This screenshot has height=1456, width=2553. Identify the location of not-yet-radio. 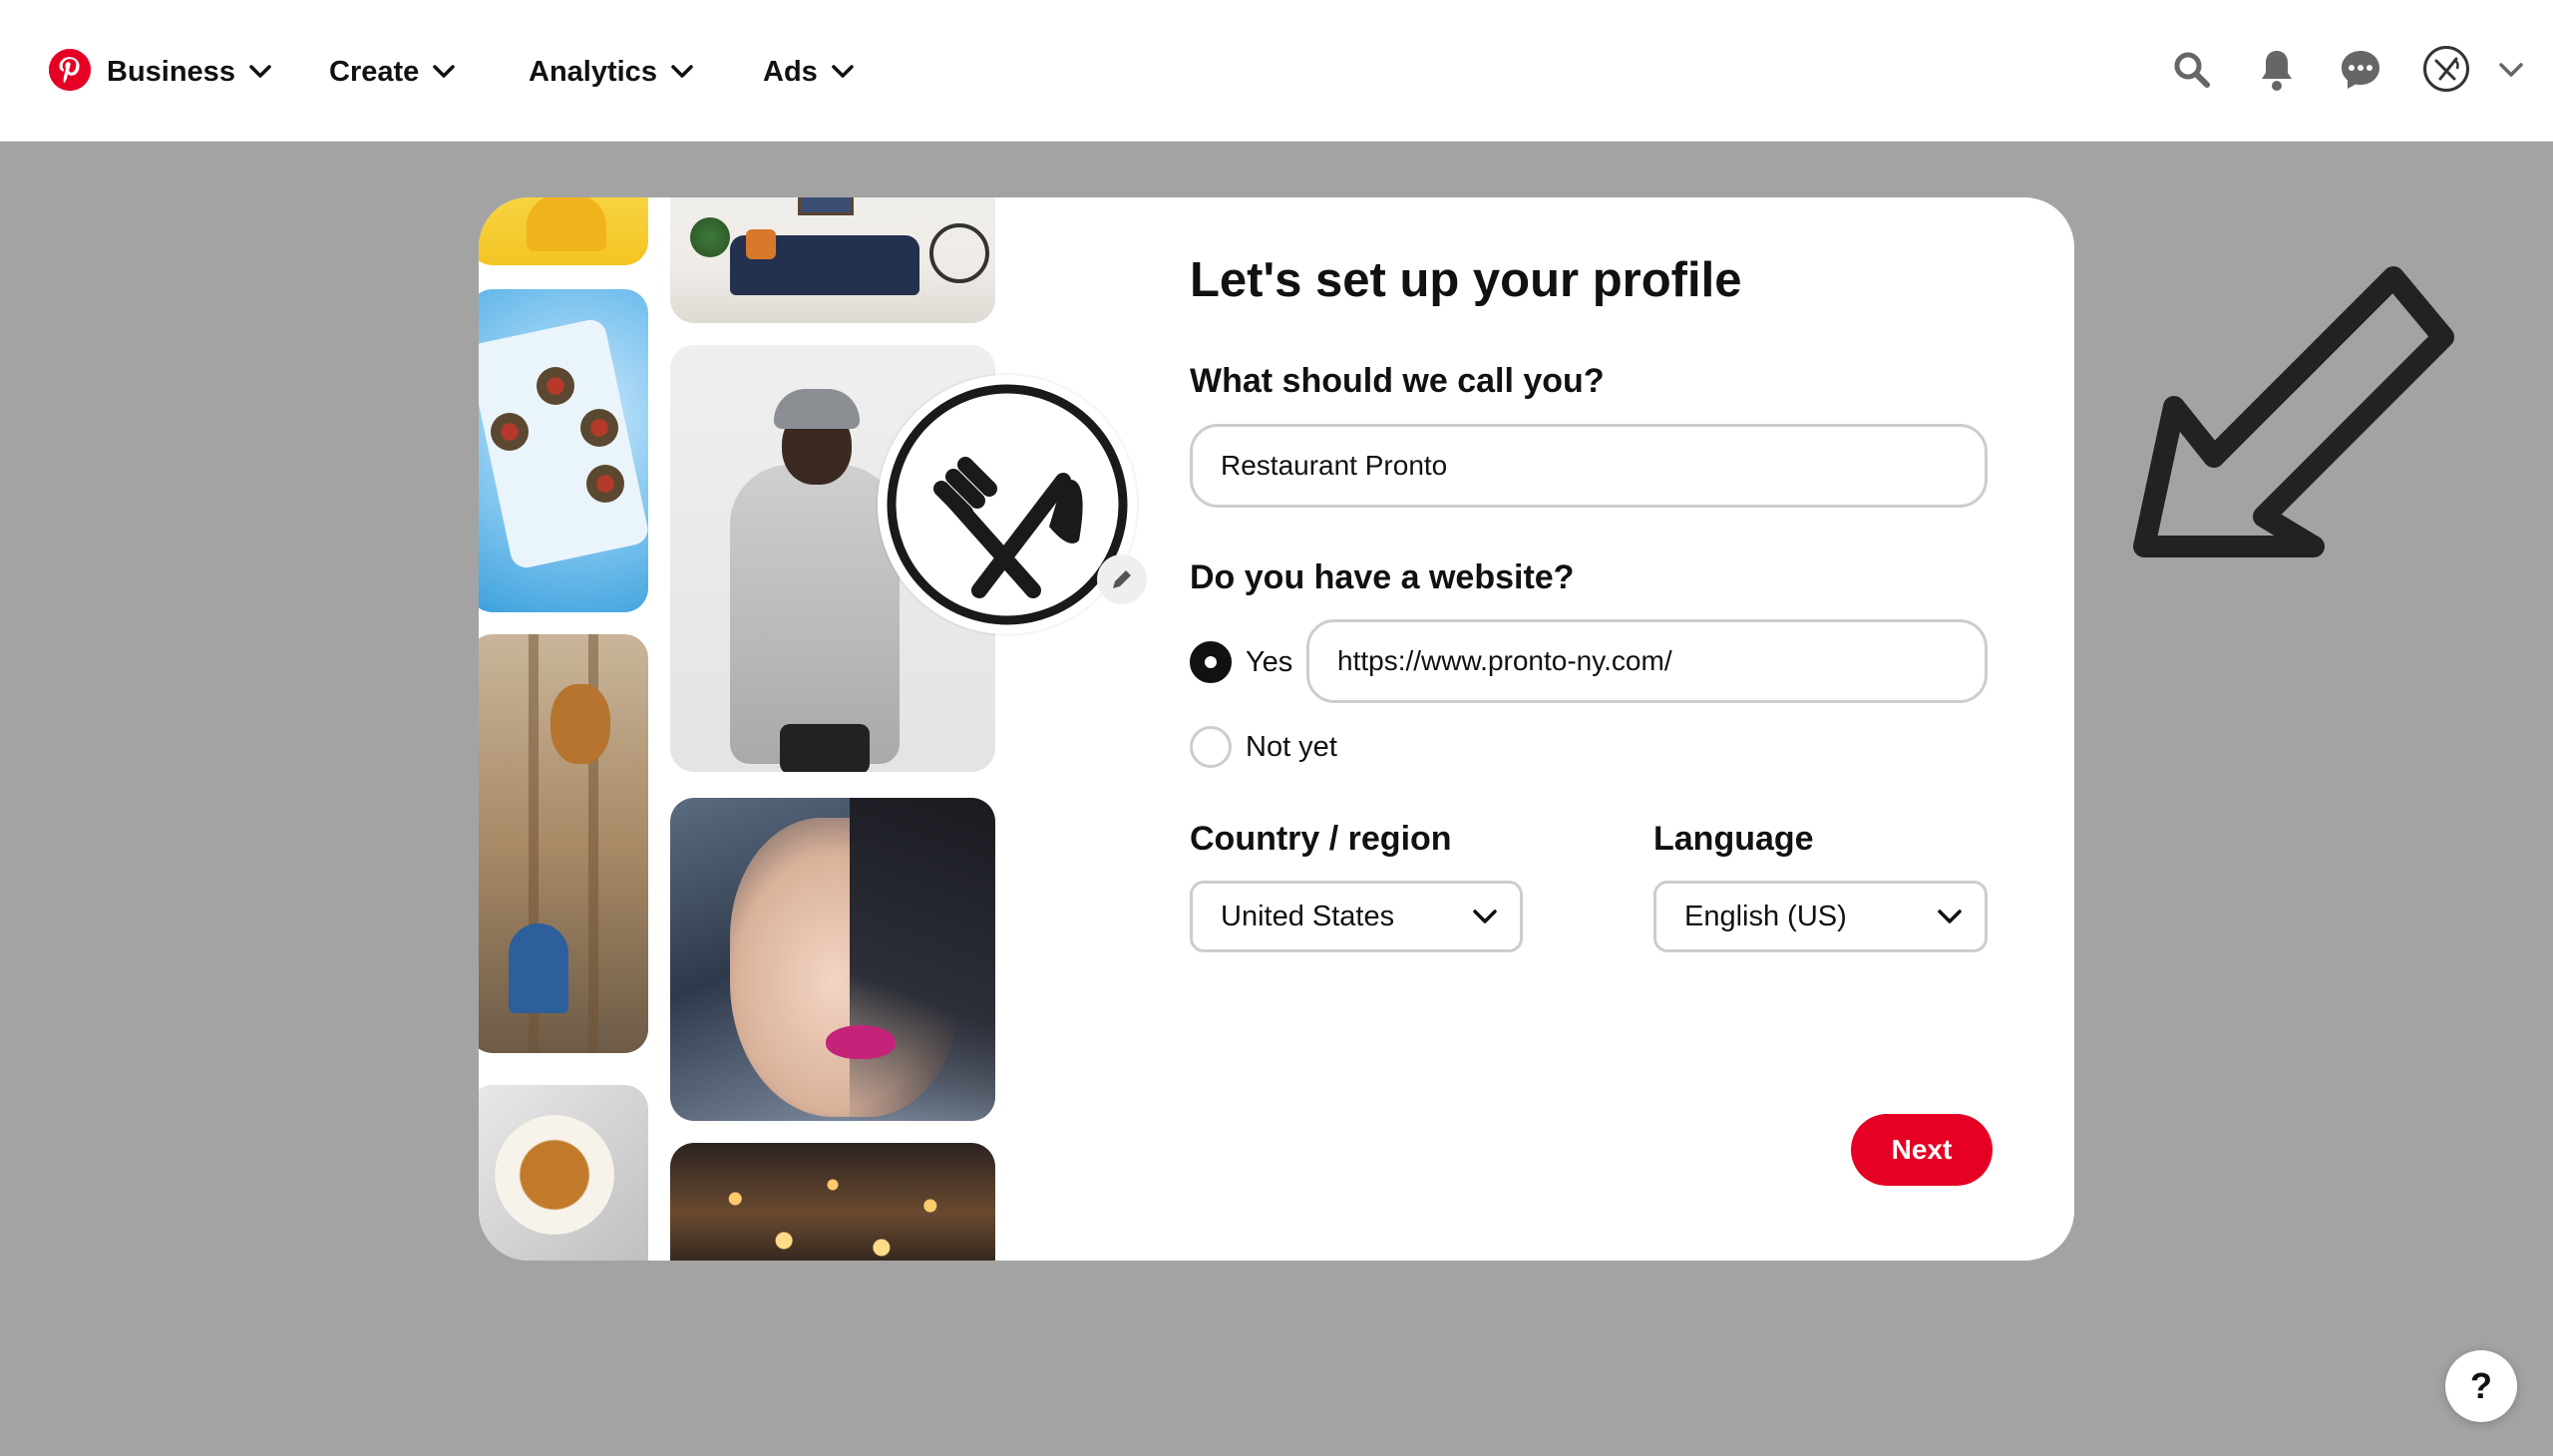
(1211, 747).